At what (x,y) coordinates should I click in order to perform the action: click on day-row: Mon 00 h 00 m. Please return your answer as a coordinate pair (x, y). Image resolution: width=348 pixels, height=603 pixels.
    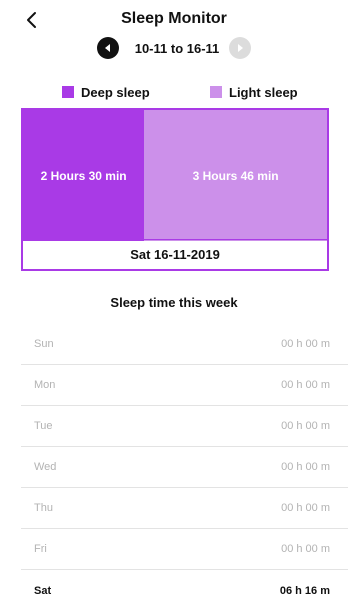
    Looking at the image, I should click on (184, 385).